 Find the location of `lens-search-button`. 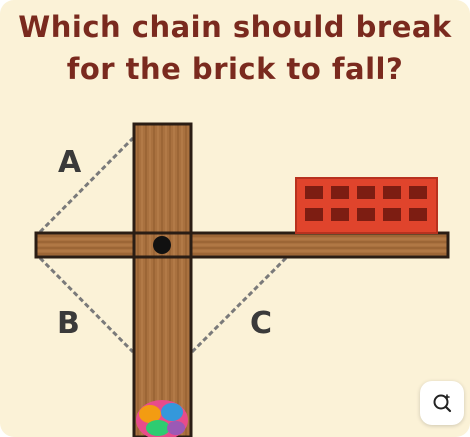

lens-search-button is located at coordinates (442, 403).